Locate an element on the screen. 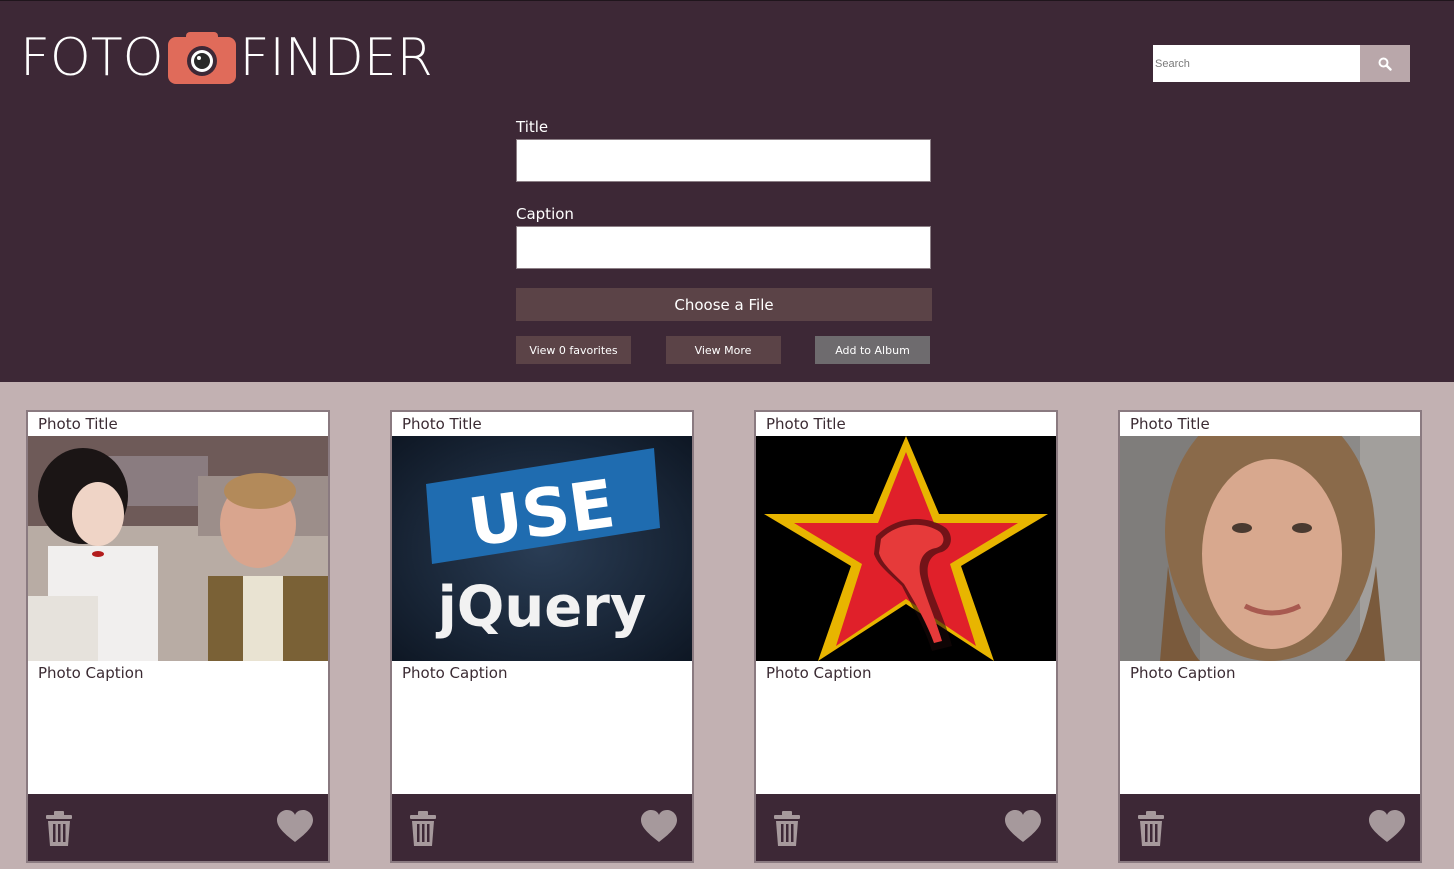 This screenshot has height=869, width=1454. caption-label: Caption is located at coordinates (545, 214).